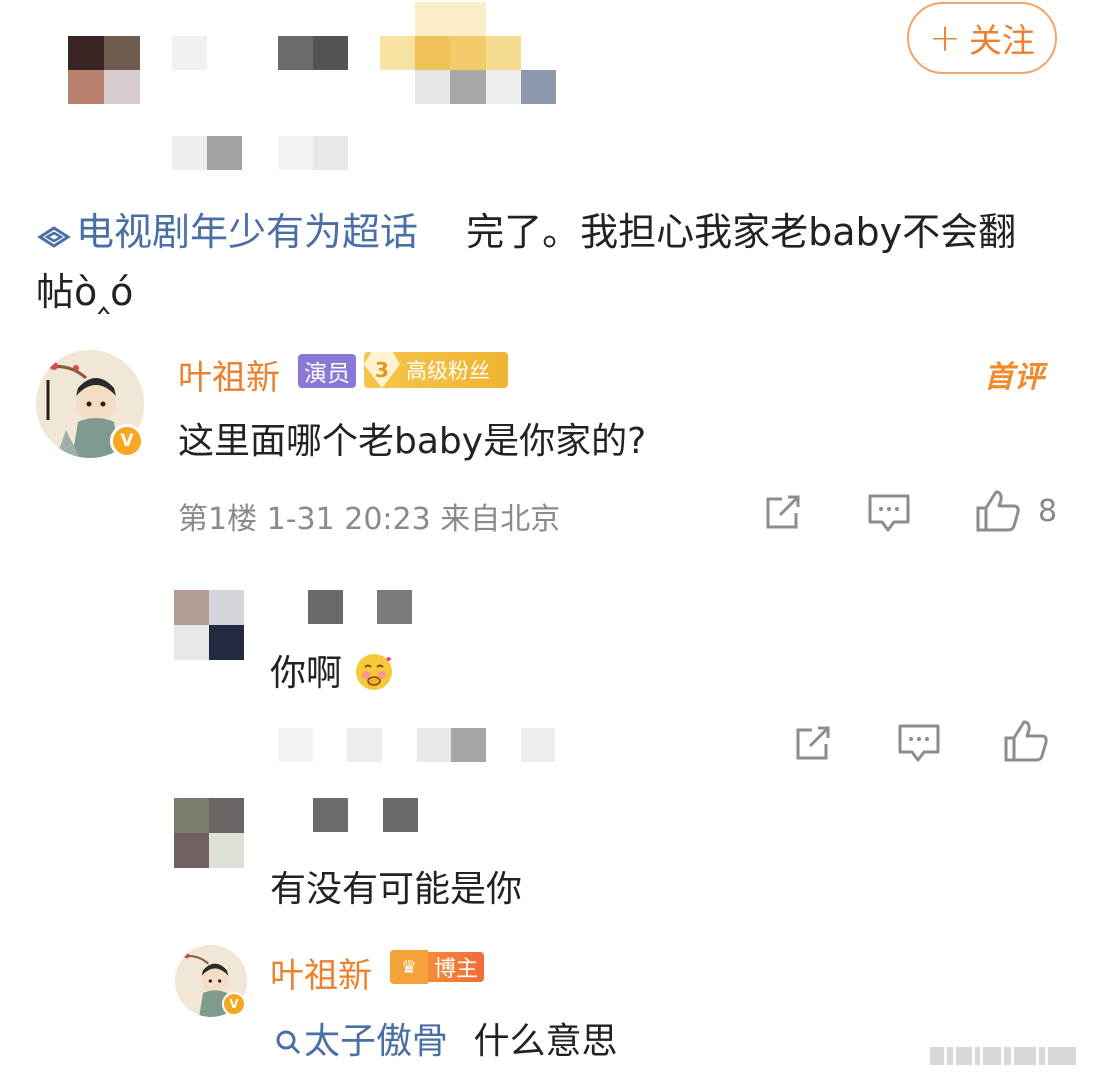 This screenshot has width=1095, height=1080. What do you see at coordinates (369, 519) in the screenshot?
I see `comment-meta: 第1楼 1-31 20:23 来自北京` at bounding box center [369, 519].